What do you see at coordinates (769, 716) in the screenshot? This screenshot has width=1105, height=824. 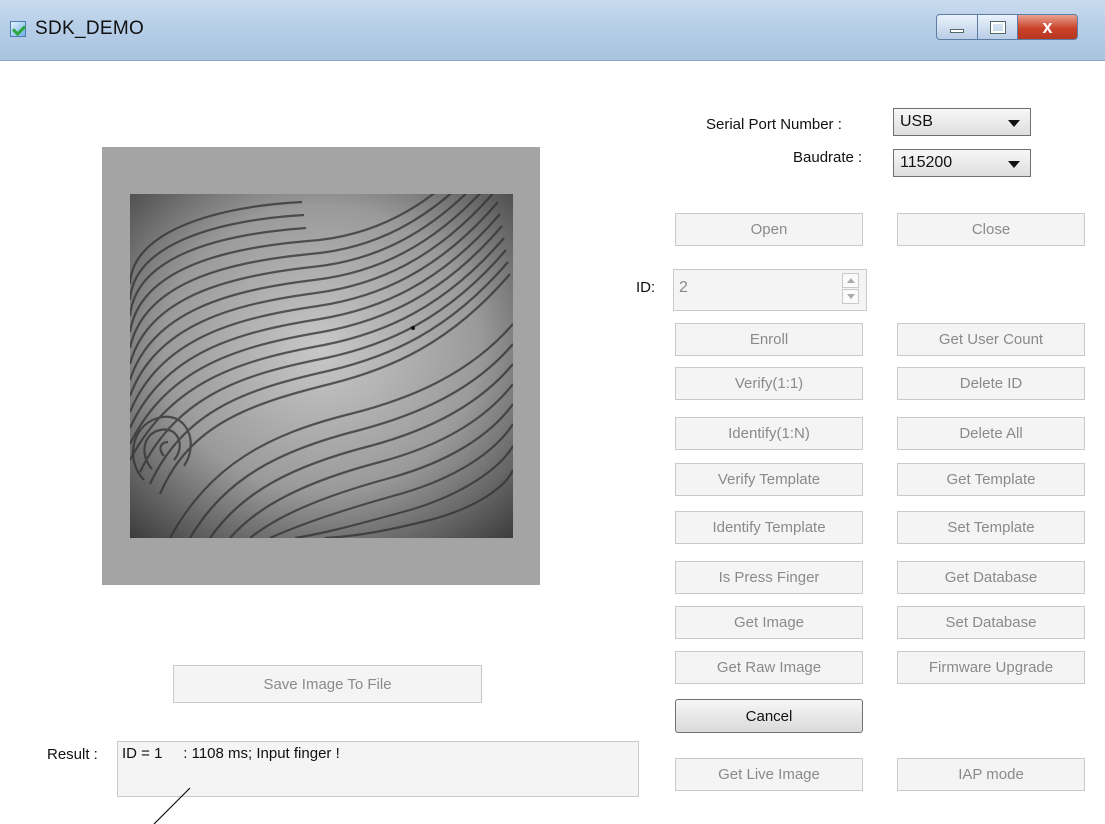 I see `cancel-button: Cancel` at bounding box center [769, 716].